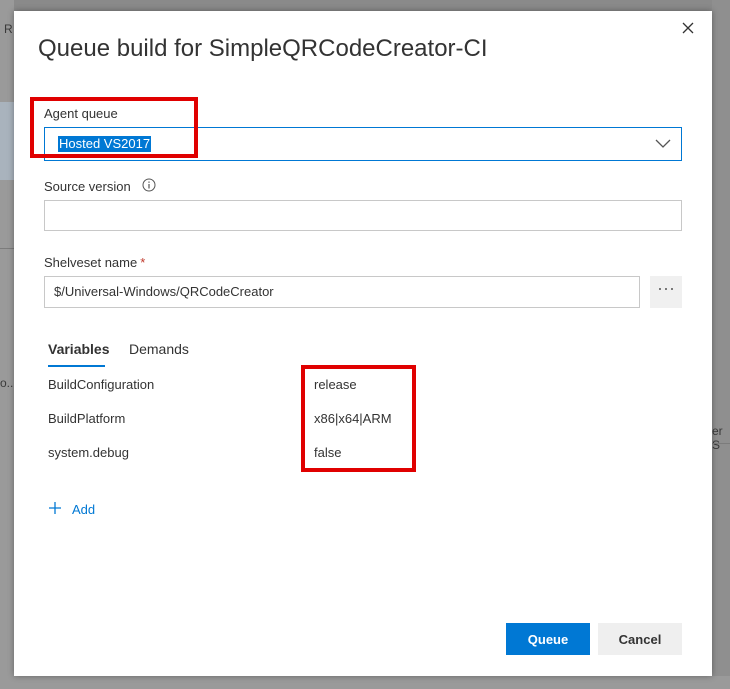 This screenshot has width=730, height=689. Describe the element at coordinates (84, 509) in the screenshot. I see `add-variable-label: Add` at that location.